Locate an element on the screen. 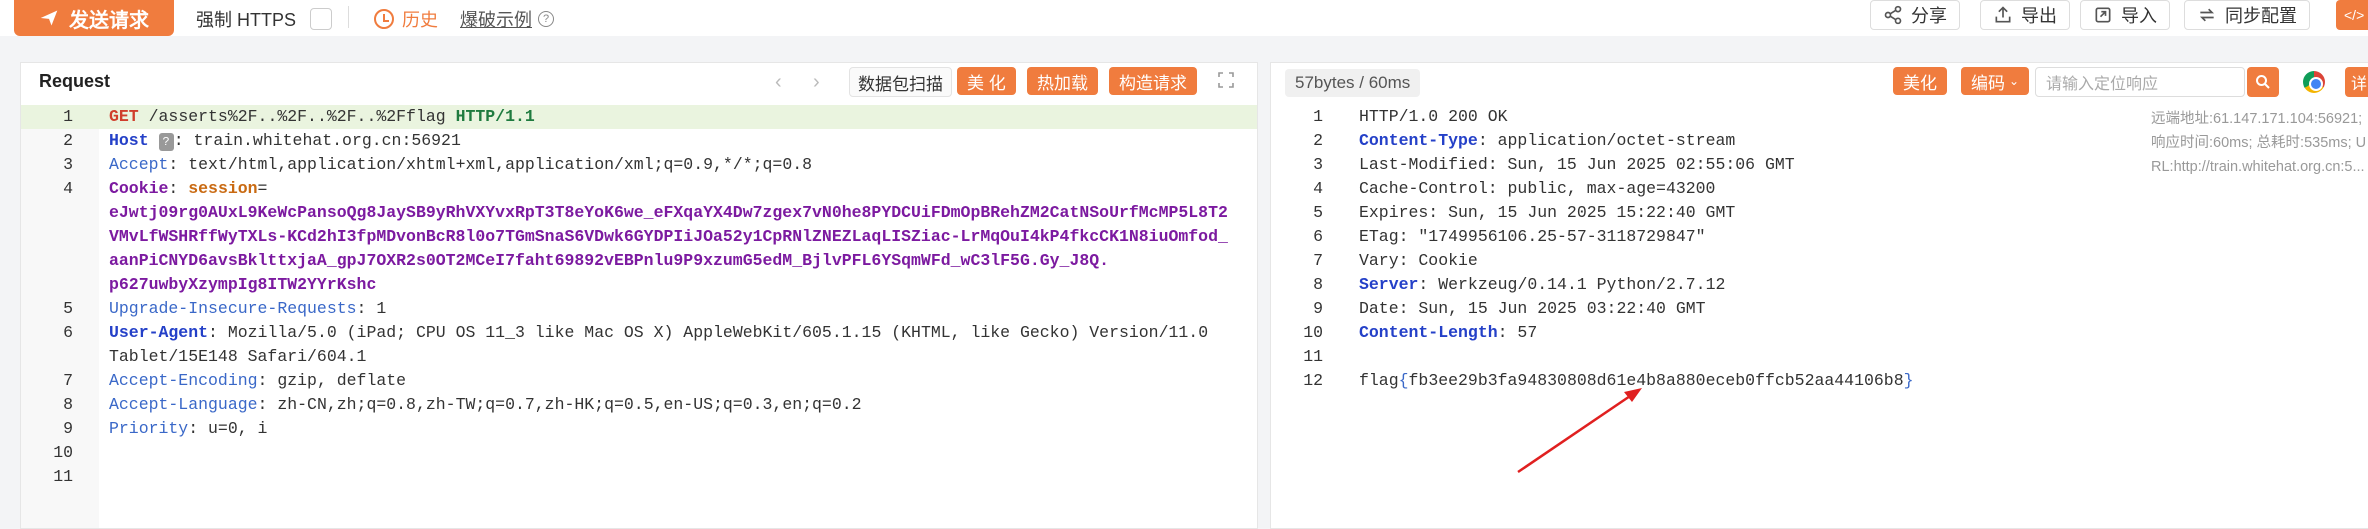 This screenshot has width=2368, height=529. hotload-button: 热加载 is located at coordinates (1062, 81).